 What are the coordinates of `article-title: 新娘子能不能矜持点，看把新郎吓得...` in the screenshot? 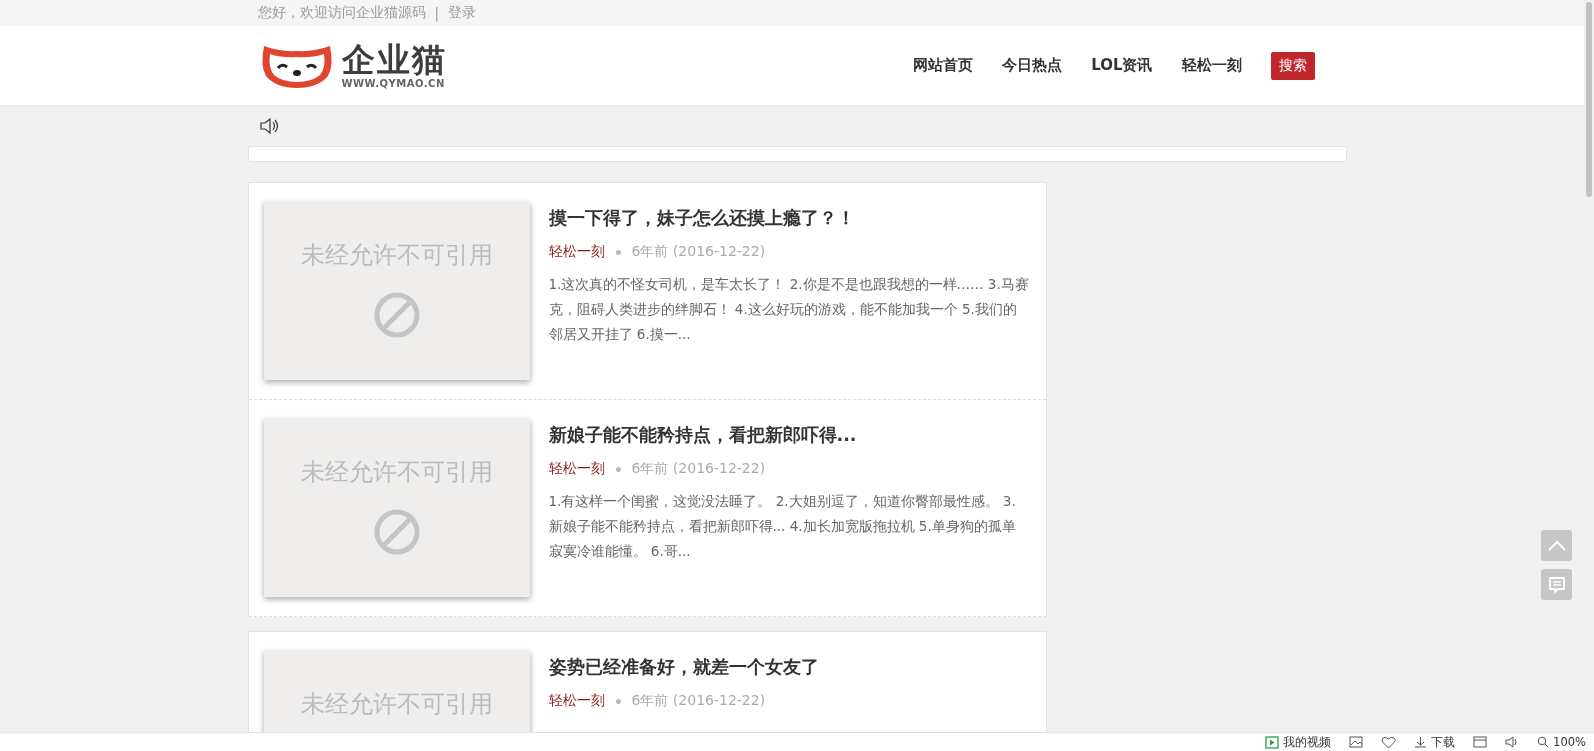 It's located at (789, 435).